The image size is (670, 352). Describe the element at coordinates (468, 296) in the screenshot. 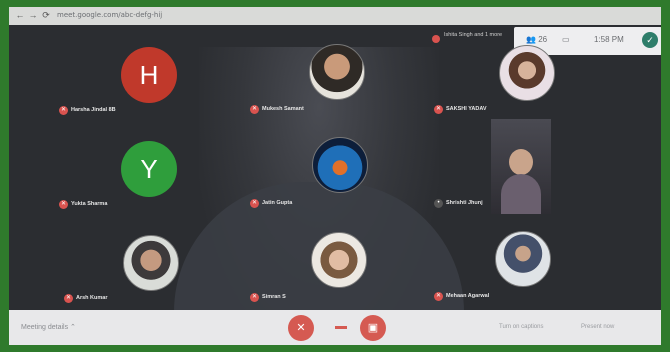

I see `participant-name: Mehaan Agarwal` at that location.